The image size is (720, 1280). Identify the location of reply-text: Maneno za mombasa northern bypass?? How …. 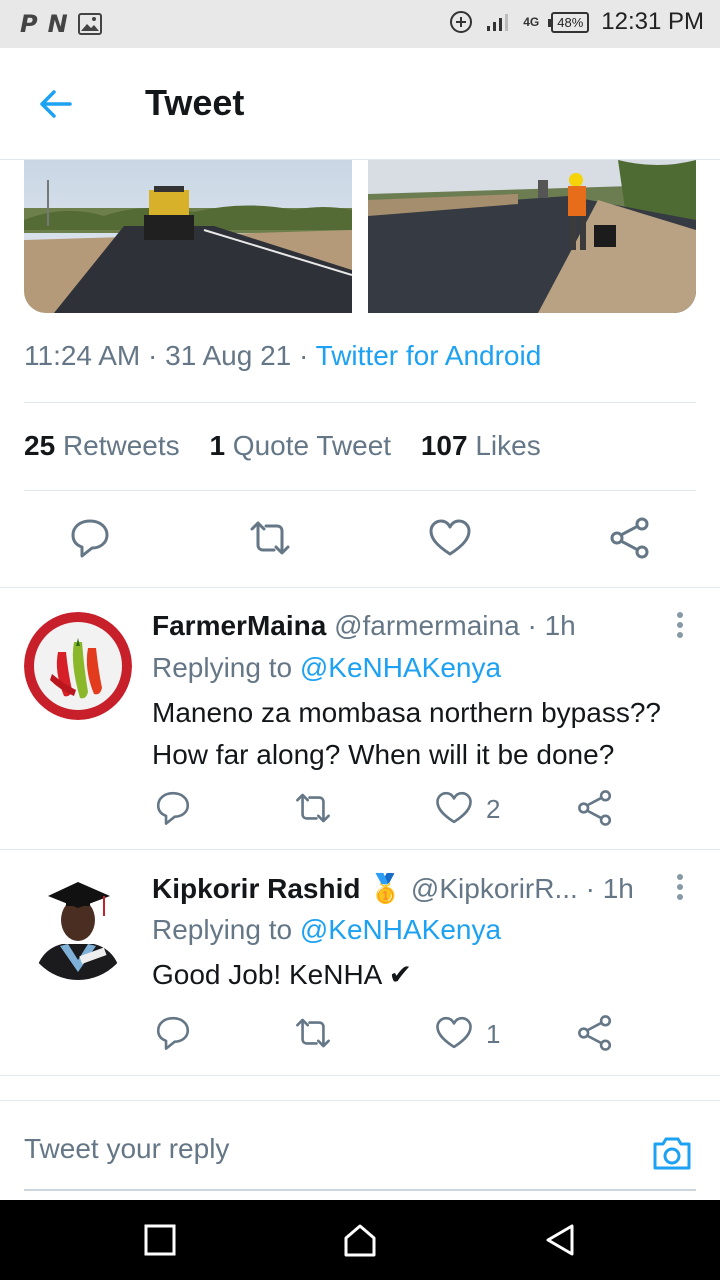
(406, 733).